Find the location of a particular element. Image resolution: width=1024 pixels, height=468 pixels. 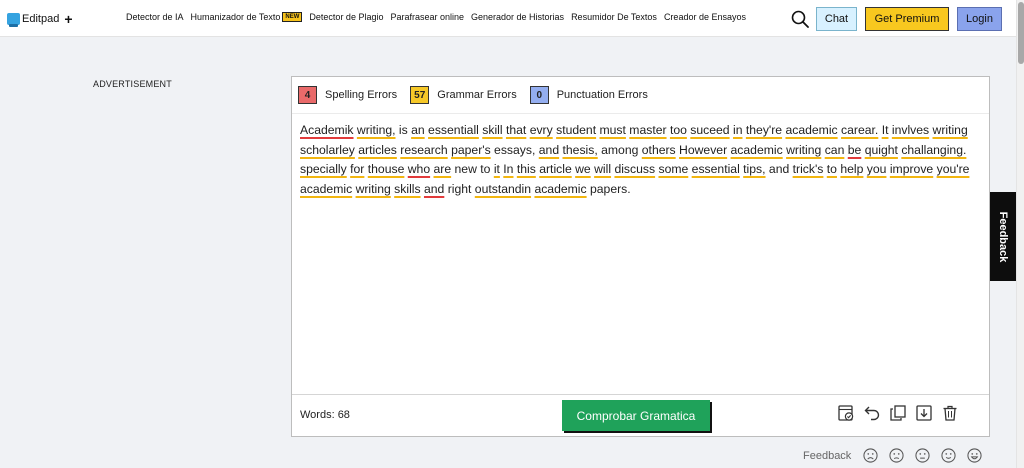

sad-face-icon is located at coordinates (896, 455).